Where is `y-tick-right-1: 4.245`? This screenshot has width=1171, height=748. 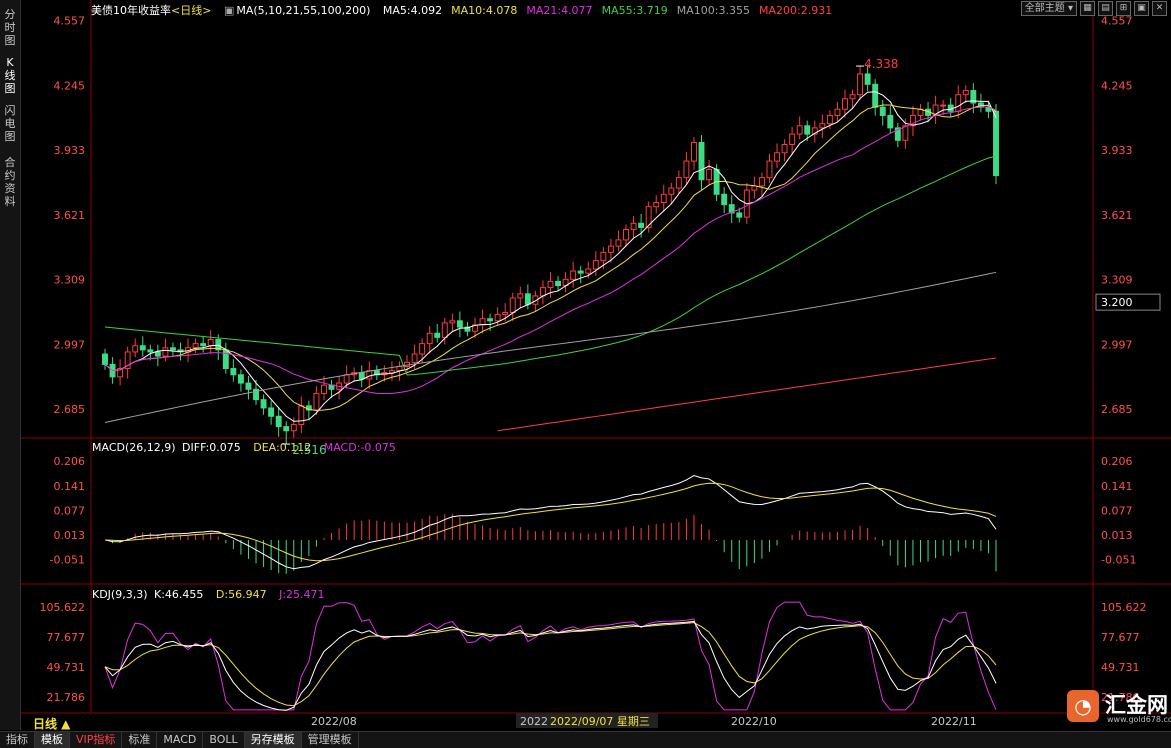
y-tick-right-1: 4.245 is located at coordinates (1117, 85).